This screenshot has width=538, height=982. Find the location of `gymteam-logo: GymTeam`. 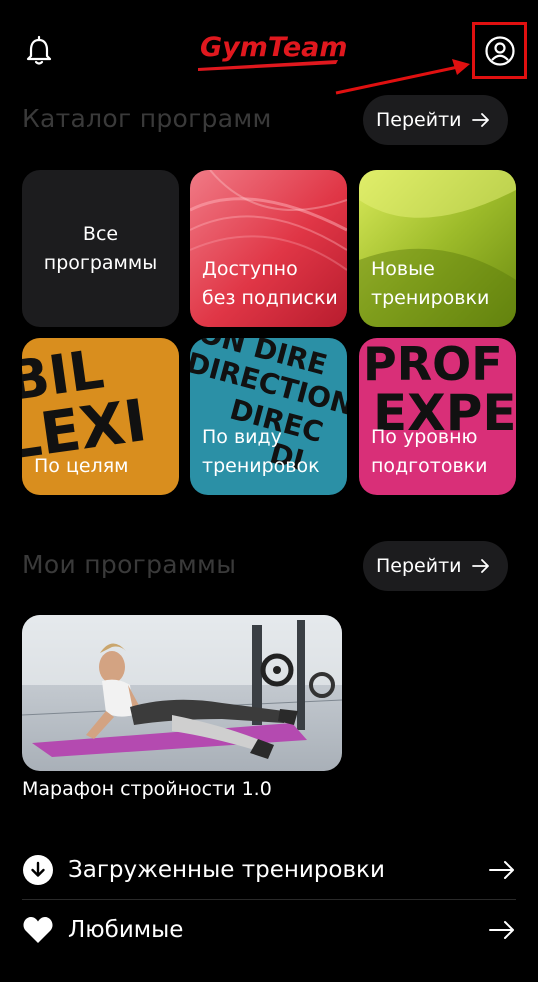

gymteam-logo: GymTeam is located at coordinates (272, 49).